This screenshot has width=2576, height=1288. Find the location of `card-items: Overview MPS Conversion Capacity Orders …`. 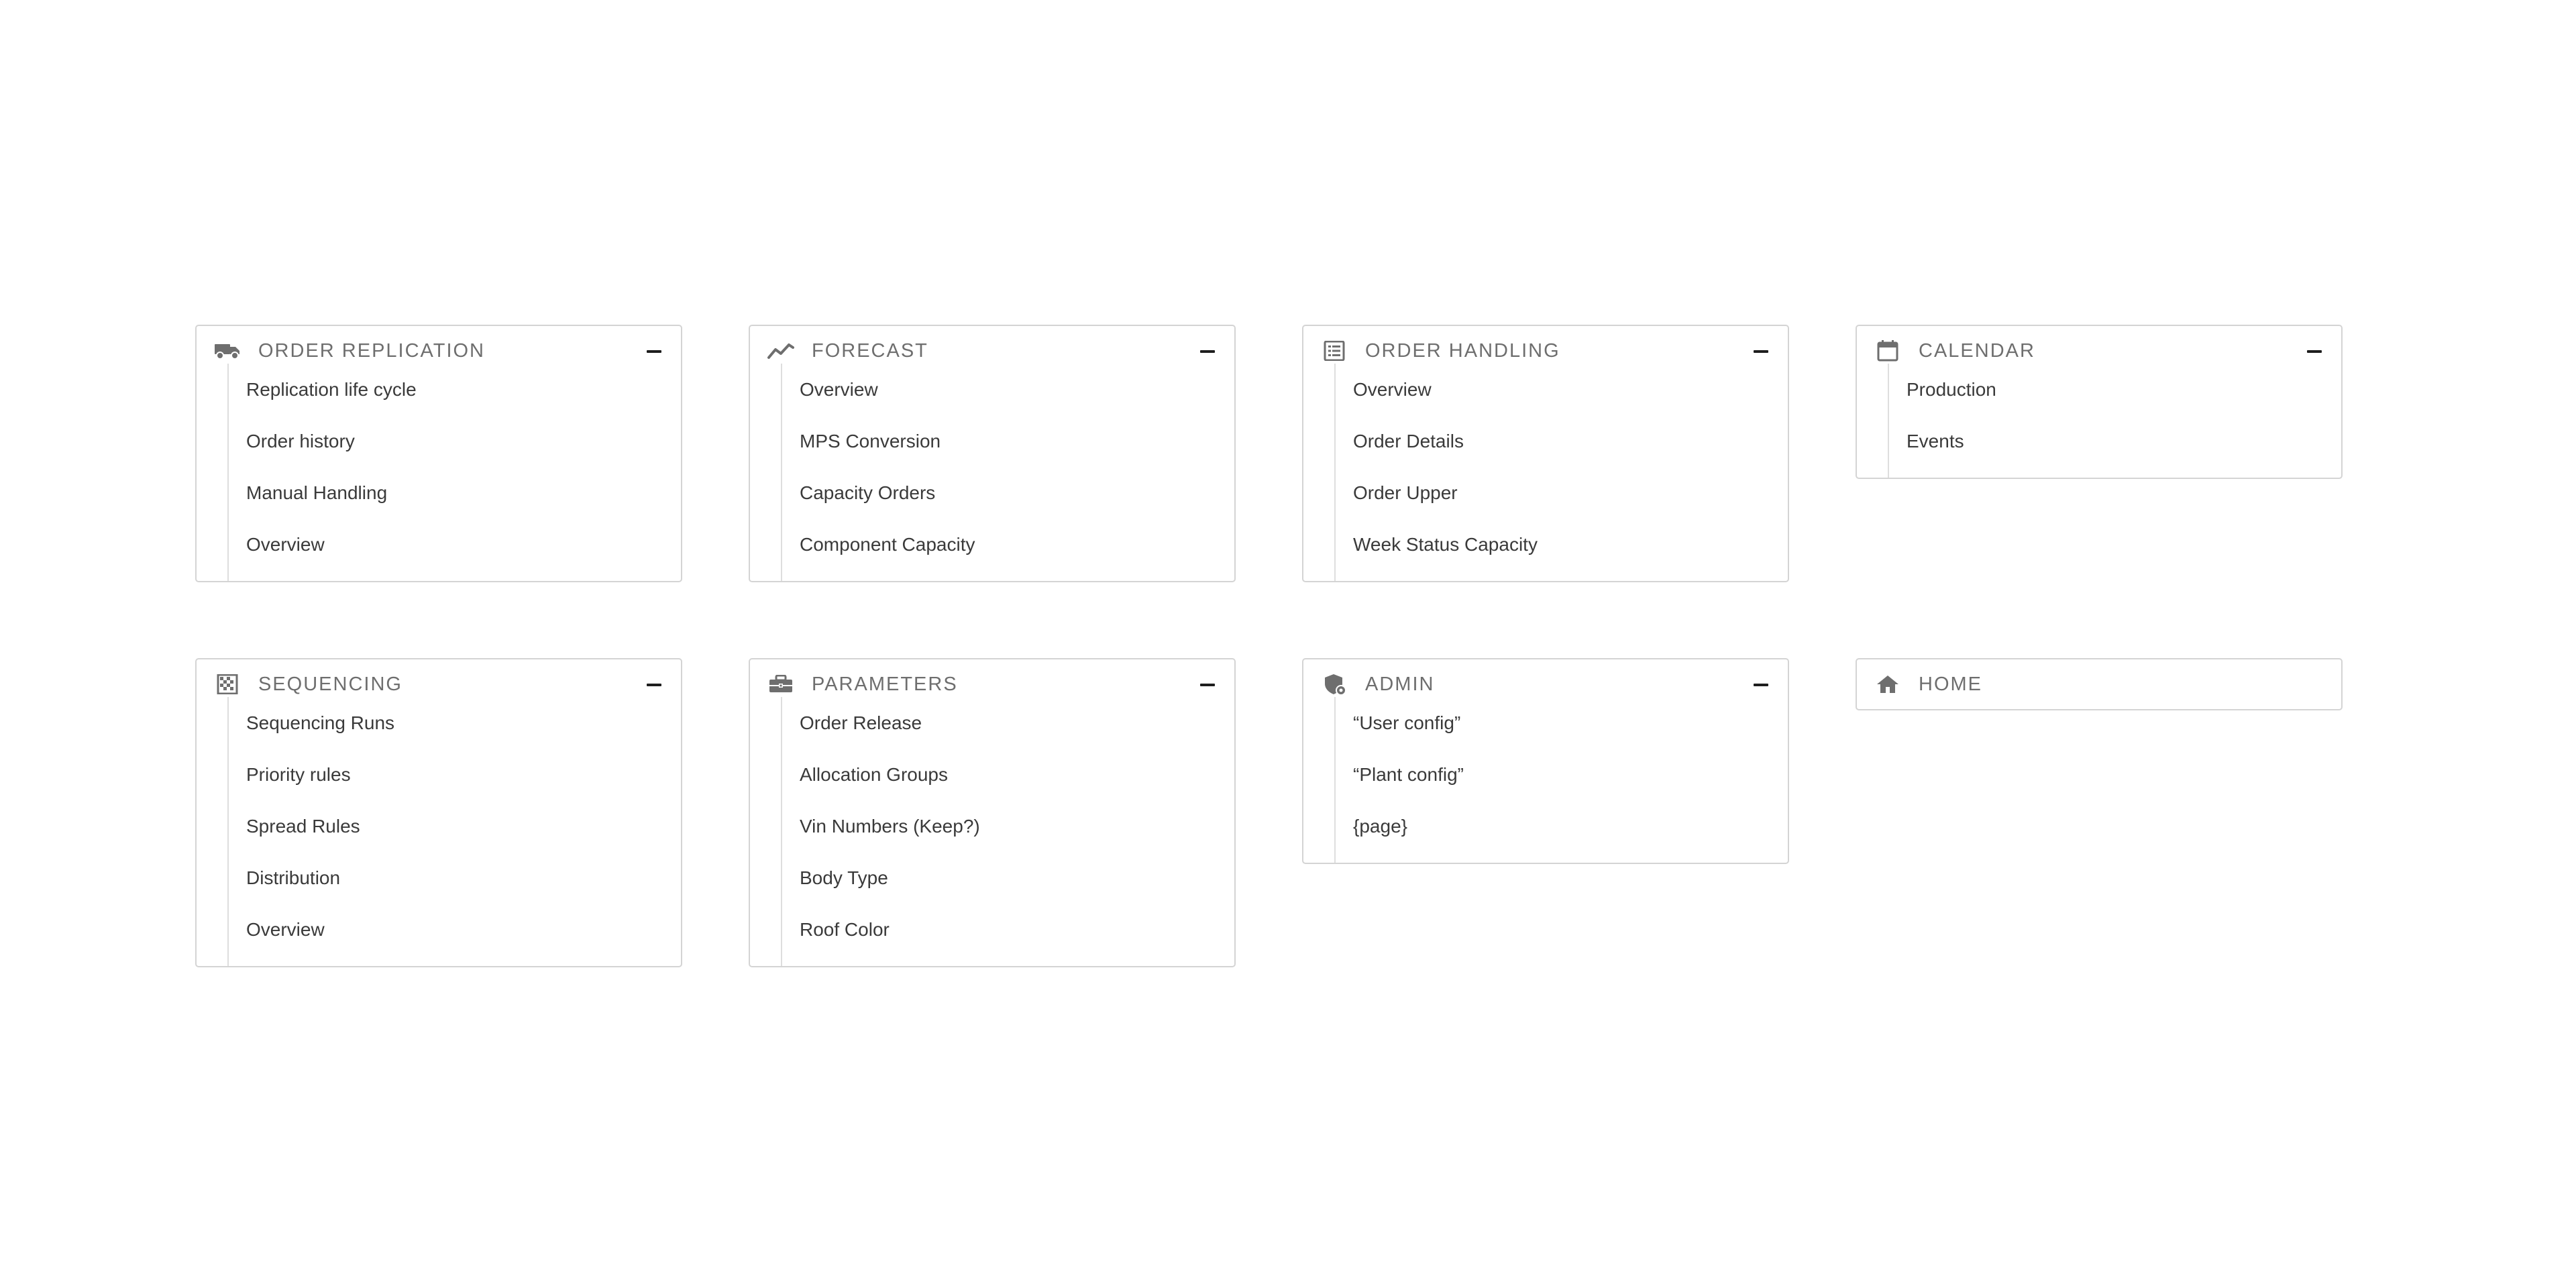

card-items: Overview MPS Conversion Capacity Orders … is located at coordinates (1001, 472).